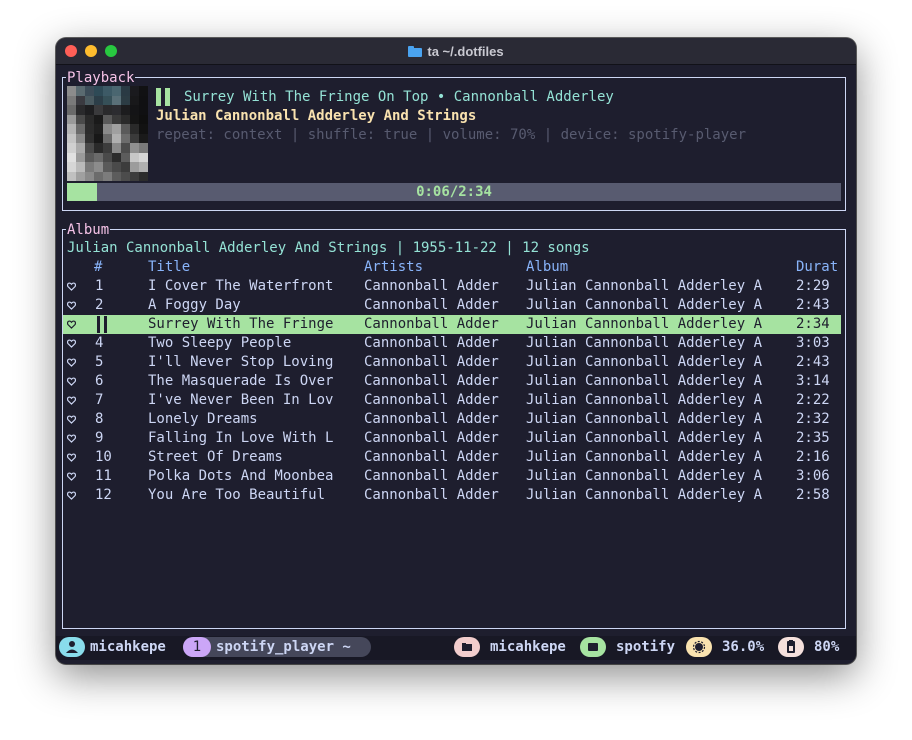 This screenshot has width=912, height=740. What do you see at coordinates (817, 267) in the screenshot?
I see `column-header-duration: Durat` at bounding box center [817, 267].